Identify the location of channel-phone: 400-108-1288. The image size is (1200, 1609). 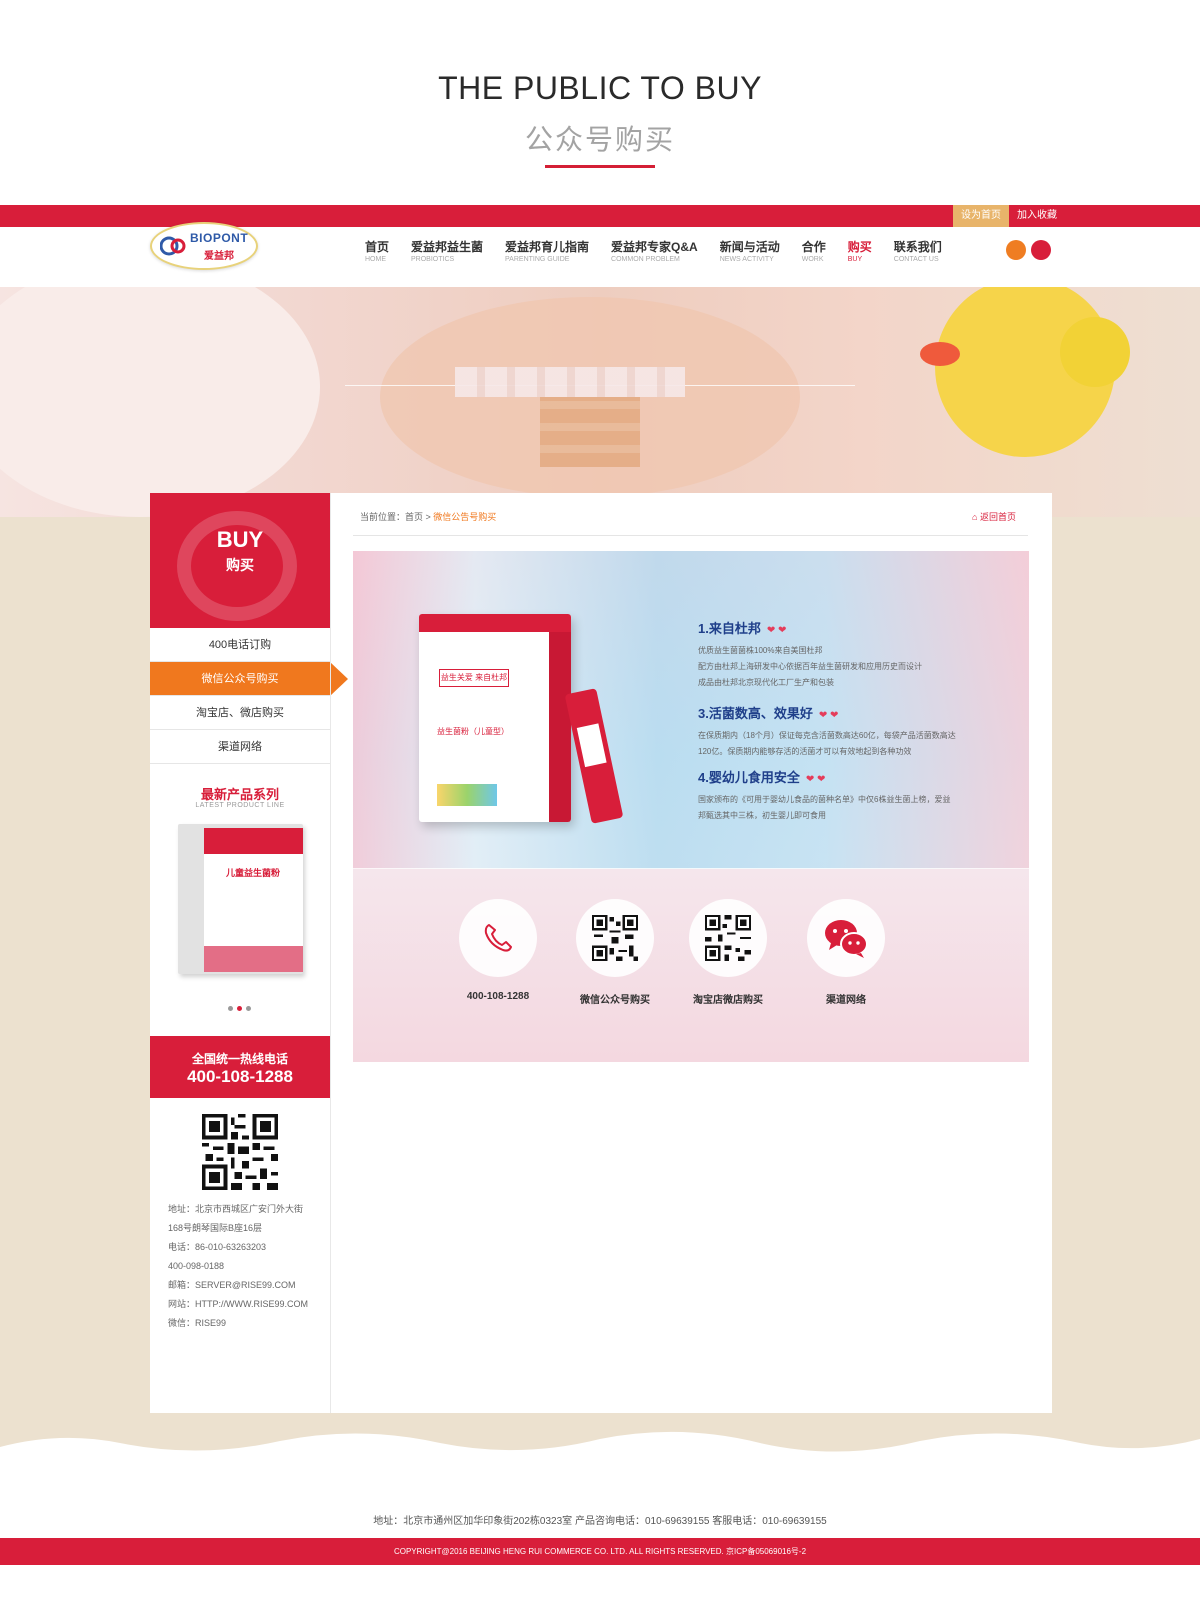
(498, 950).